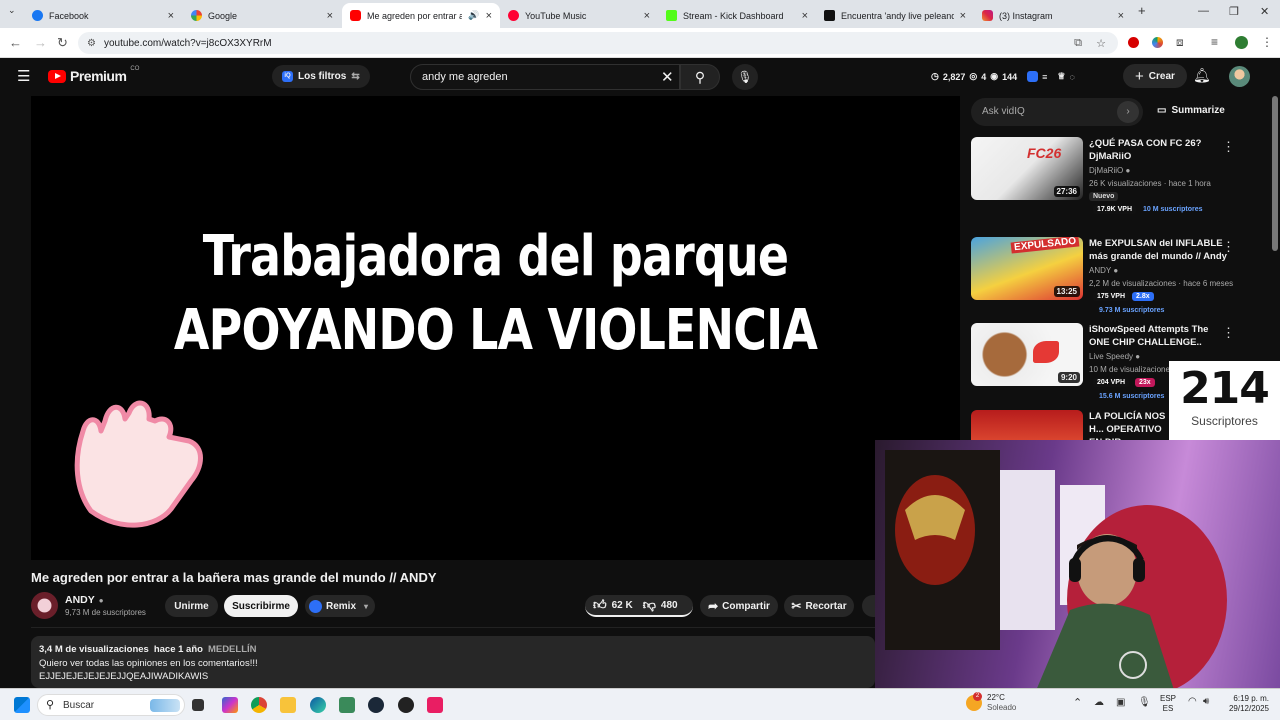  Describe the element at coordinates (667, 77) in the screenshot. I see `clear-search-icon: ✕` at that location.